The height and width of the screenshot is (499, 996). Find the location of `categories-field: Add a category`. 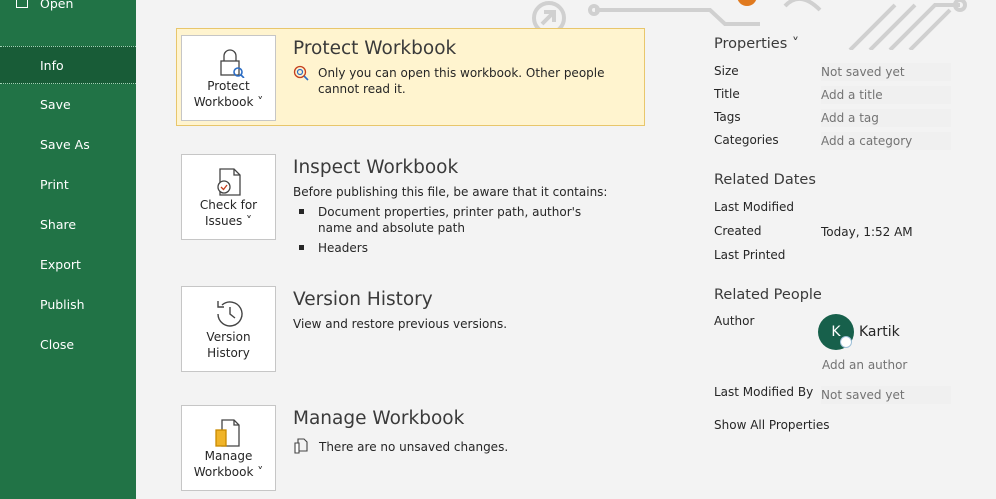

categories-field: Add a category is located at coordinates (886, 141).